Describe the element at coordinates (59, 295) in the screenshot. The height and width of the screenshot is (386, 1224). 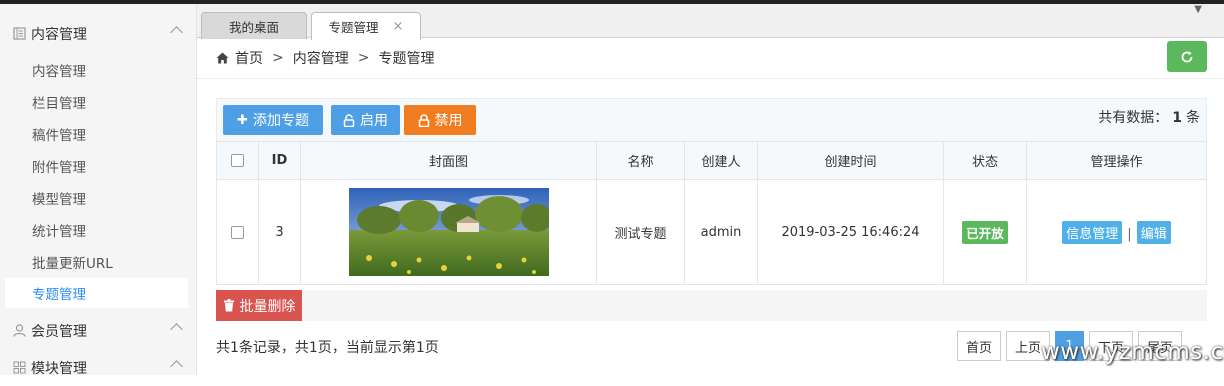
I see `sidebar-item-label: 专题管理` at that location.